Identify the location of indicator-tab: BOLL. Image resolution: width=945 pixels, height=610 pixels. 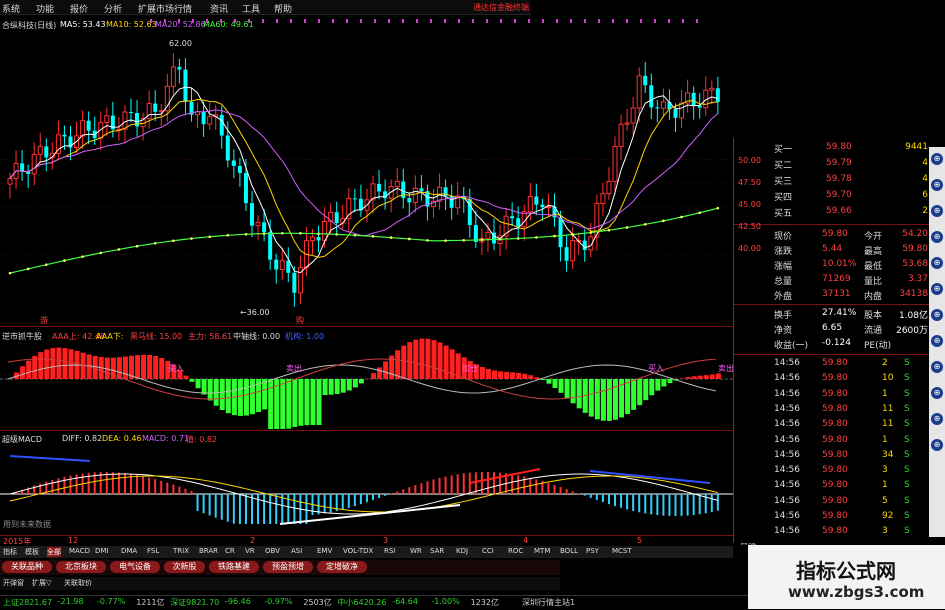
(569, 551).